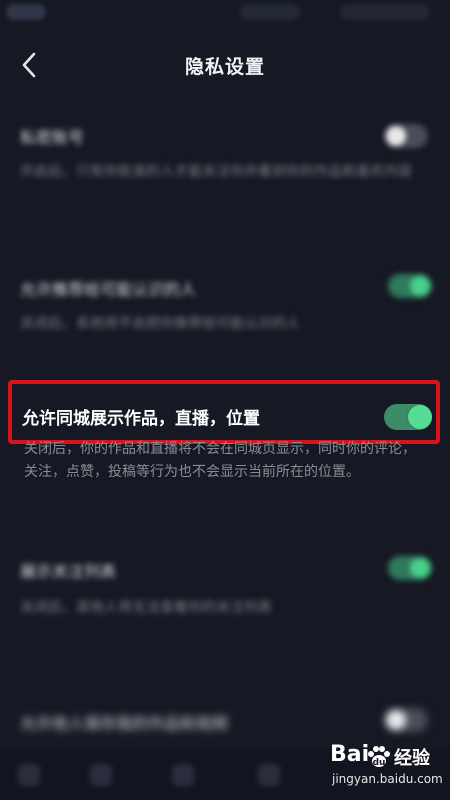 This screenshot has height=800, width=450. Describe the element at coordinates (160, 324) in the screenshot. I see `setting-description: 关闭后，系统将不会把你推荐给可能认识的人` at that location.